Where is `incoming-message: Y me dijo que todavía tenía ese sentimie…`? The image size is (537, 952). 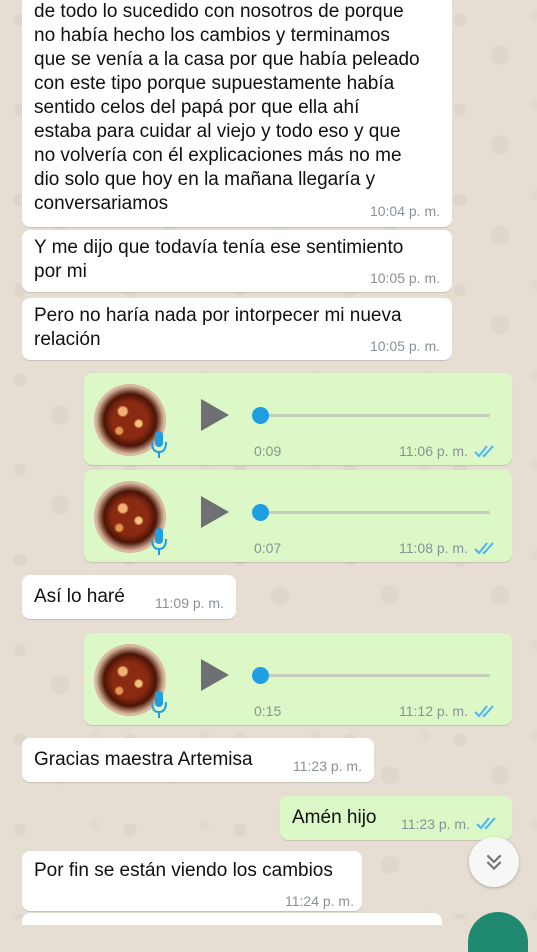 incoming-message: Y me dijo que todavía tenía ese sentimie… is located at coordinates (237, 261).